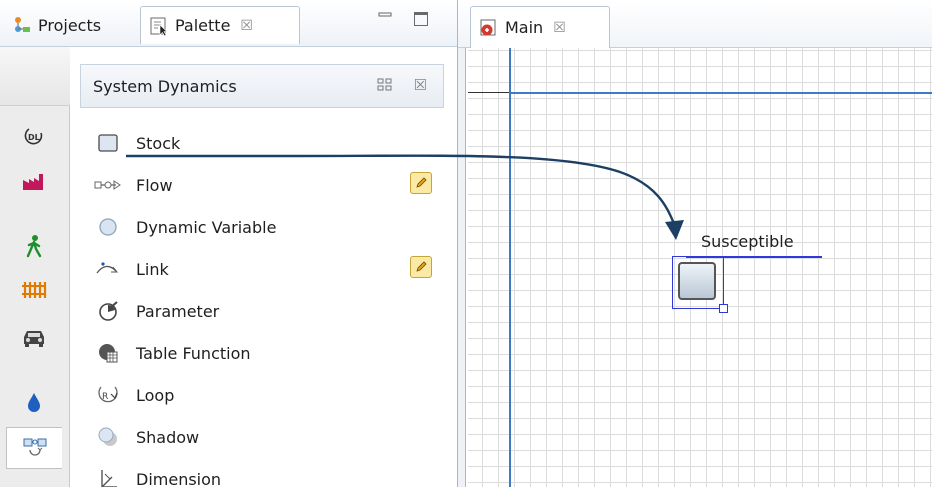 The width and height of the screenshot is (932, 487). What do you see at coordinates (695, 24) in the screenshot?
I see `editor-tab-bar: Main ☒` at bounding box center [695, 24].